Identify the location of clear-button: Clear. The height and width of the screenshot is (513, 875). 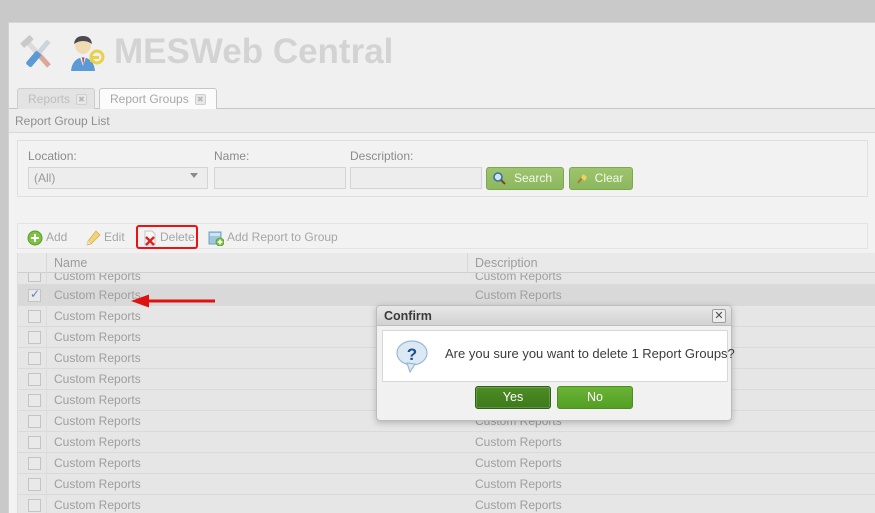
(601, 178).